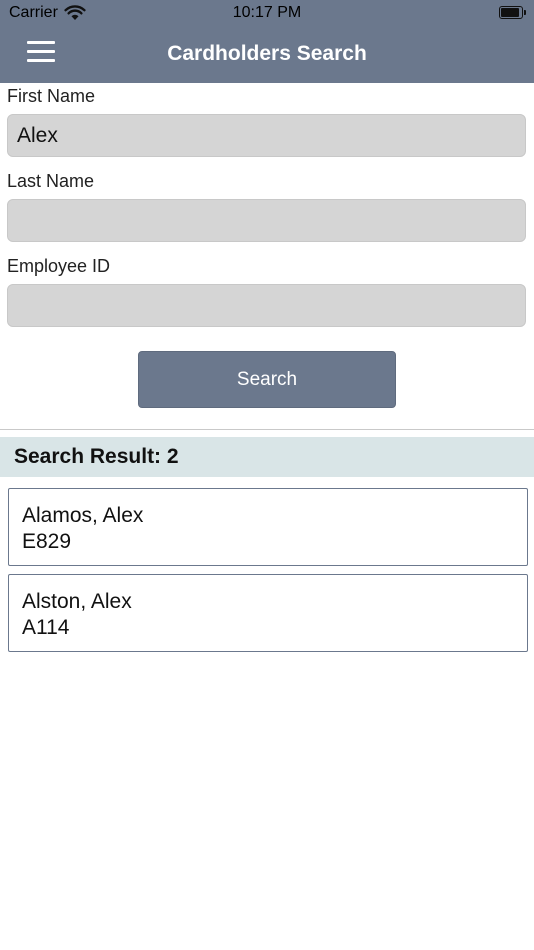 The height and width of the screenshot is (950, 534). Describe the element at coordinates (267, 379) in the screenshot. I see `search-button: Search` at that location.